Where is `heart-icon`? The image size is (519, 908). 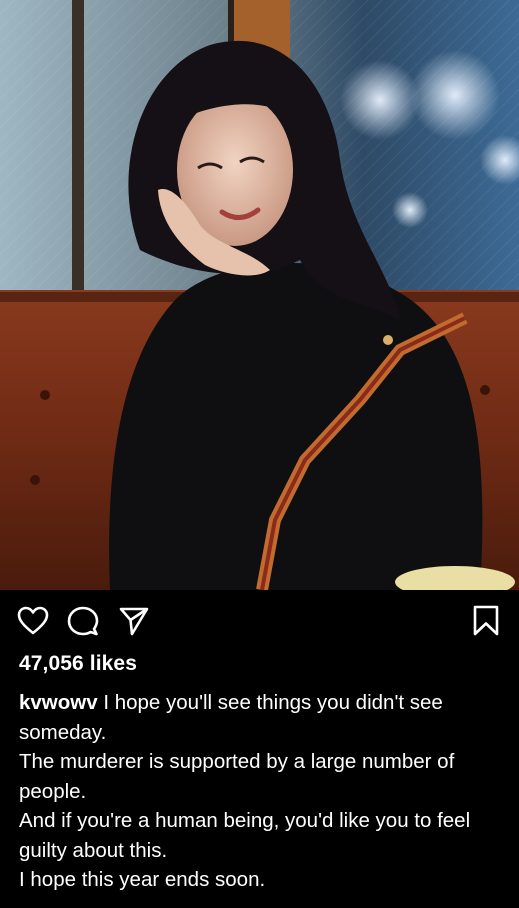 heart-icon is located at coordinates (33, 621).